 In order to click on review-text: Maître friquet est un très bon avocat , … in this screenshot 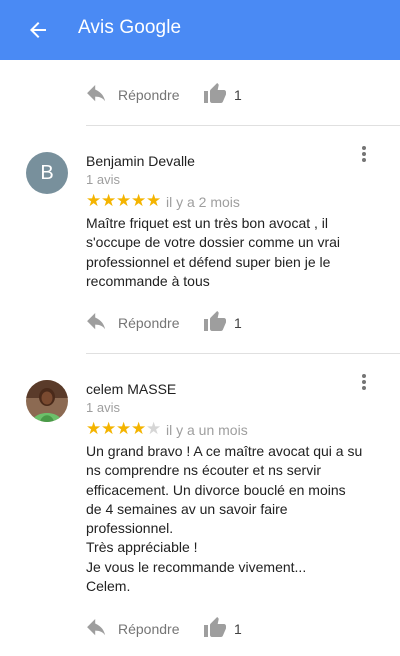, I will do `click(213, 252)`.